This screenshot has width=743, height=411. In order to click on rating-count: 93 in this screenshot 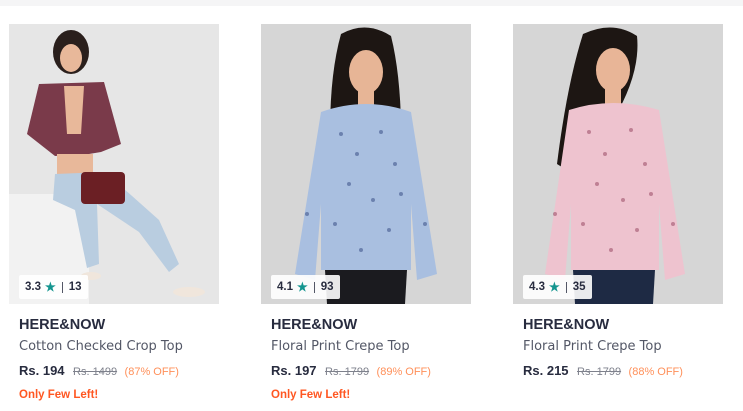, I will do `click(327, 287)`.